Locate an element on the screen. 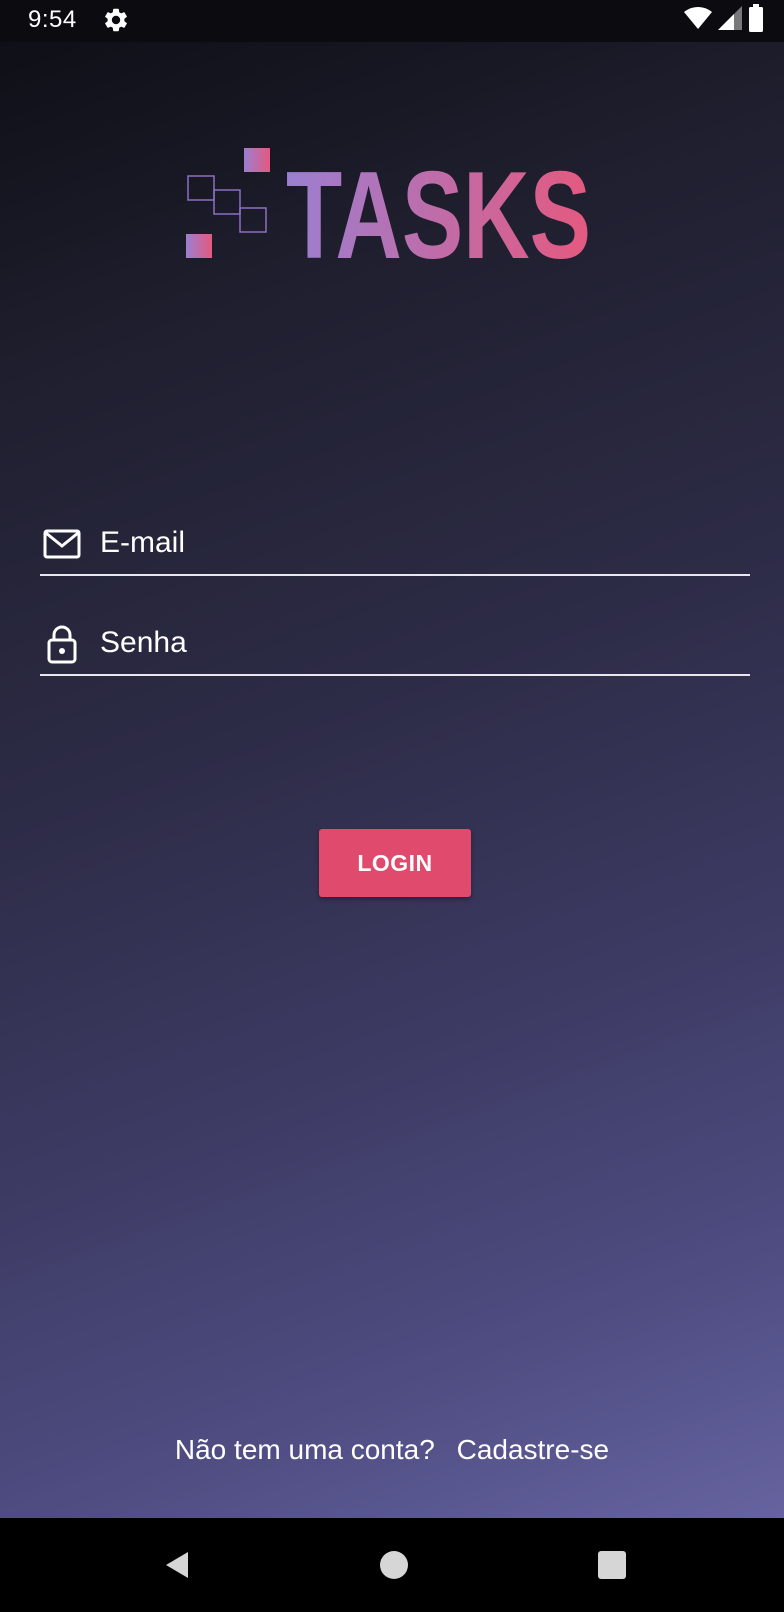  password-field is located at coordinates (395, 645).